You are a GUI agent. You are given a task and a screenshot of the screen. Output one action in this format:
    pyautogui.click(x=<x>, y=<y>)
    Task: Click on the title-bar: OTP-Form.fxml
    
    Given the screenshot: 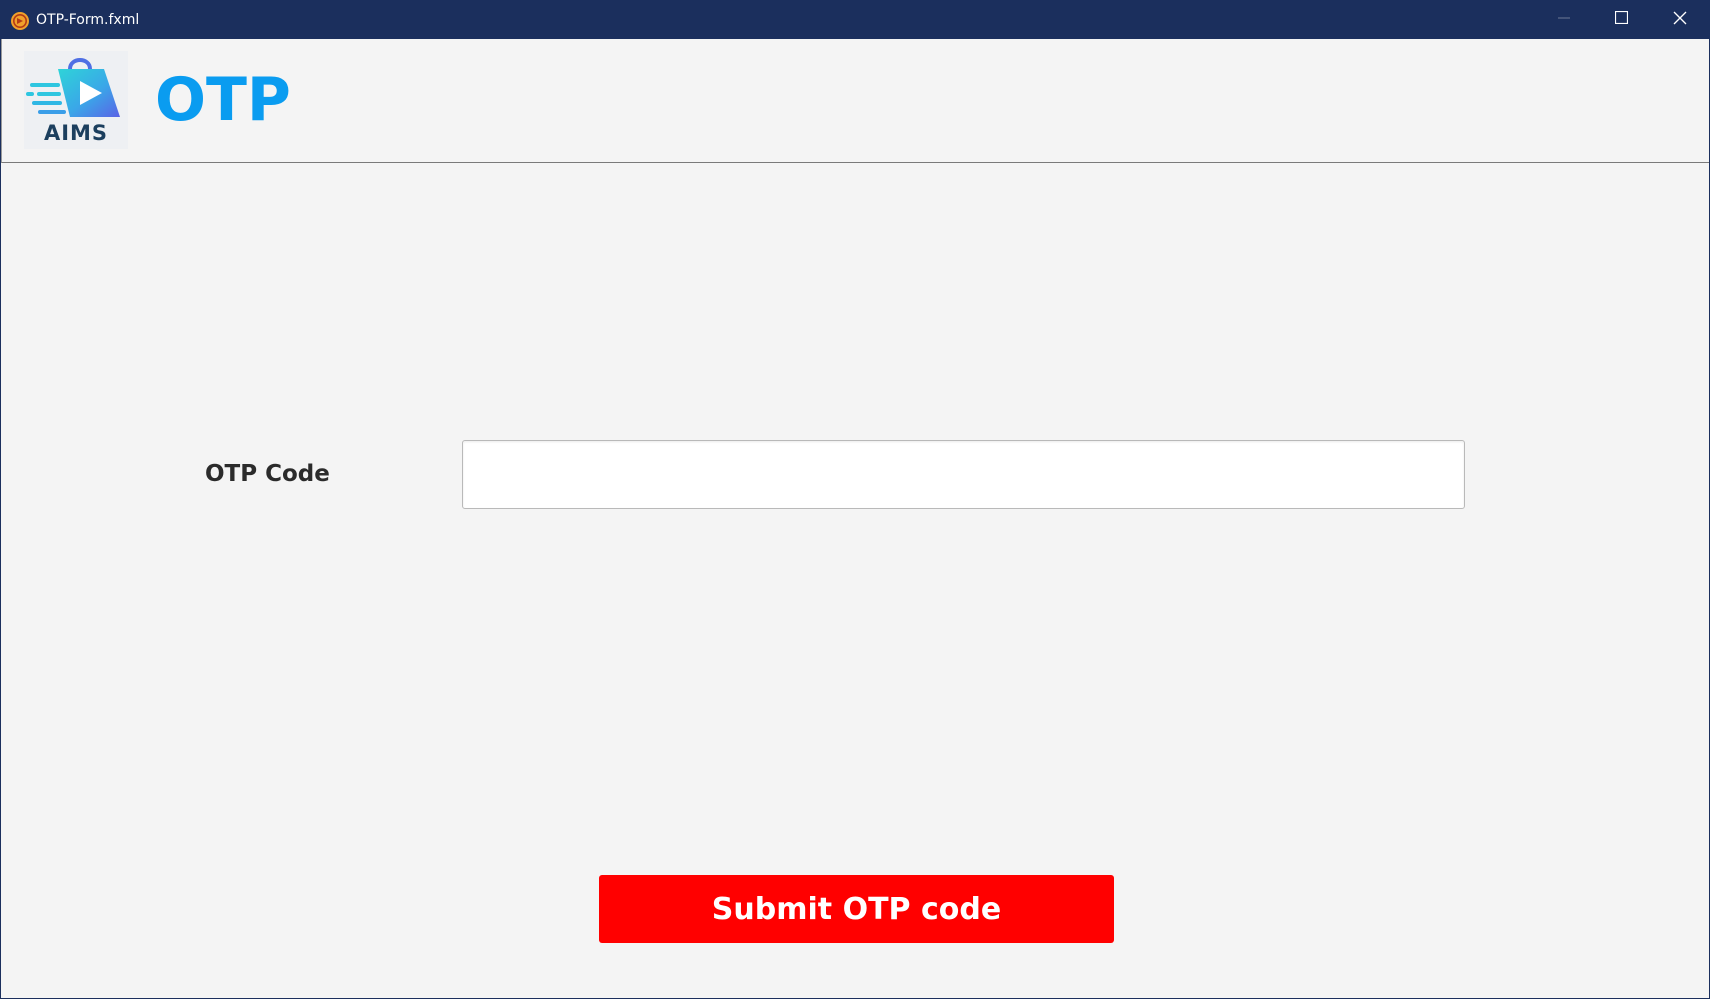 What is the action you would take?
    pyautogui.click(x=855, y=20)
    